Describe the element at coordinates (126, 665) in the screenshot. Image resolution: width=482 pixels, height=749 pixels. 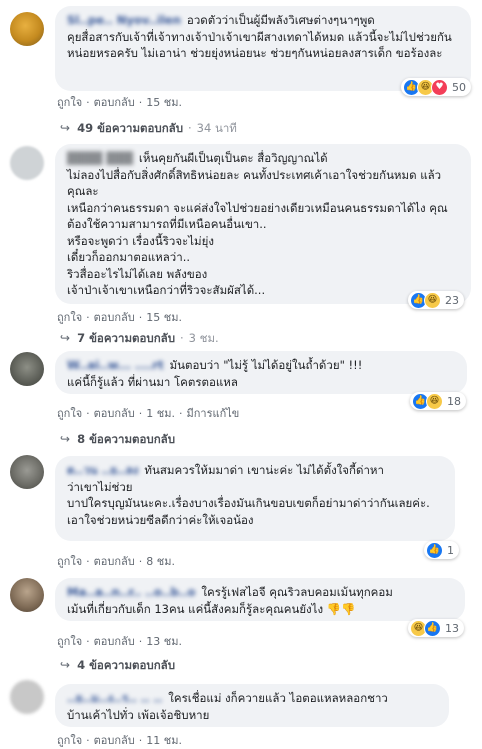
I see `replies-count: 4 ข้อความตอบกลับ` at that location.